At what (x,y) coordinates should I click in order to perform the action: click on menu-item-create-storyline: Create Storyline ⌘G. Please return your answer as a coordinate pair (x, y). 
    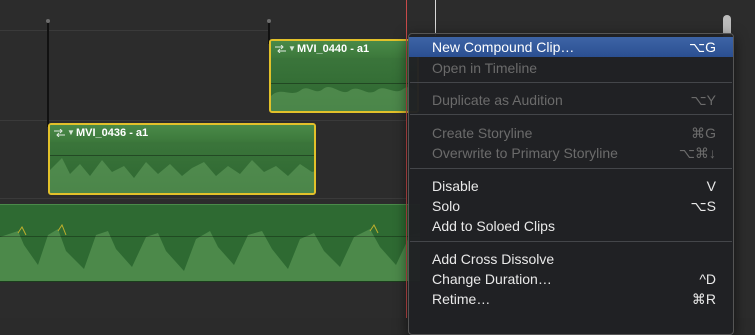
    Looking at the image, I should click on (574, 133).